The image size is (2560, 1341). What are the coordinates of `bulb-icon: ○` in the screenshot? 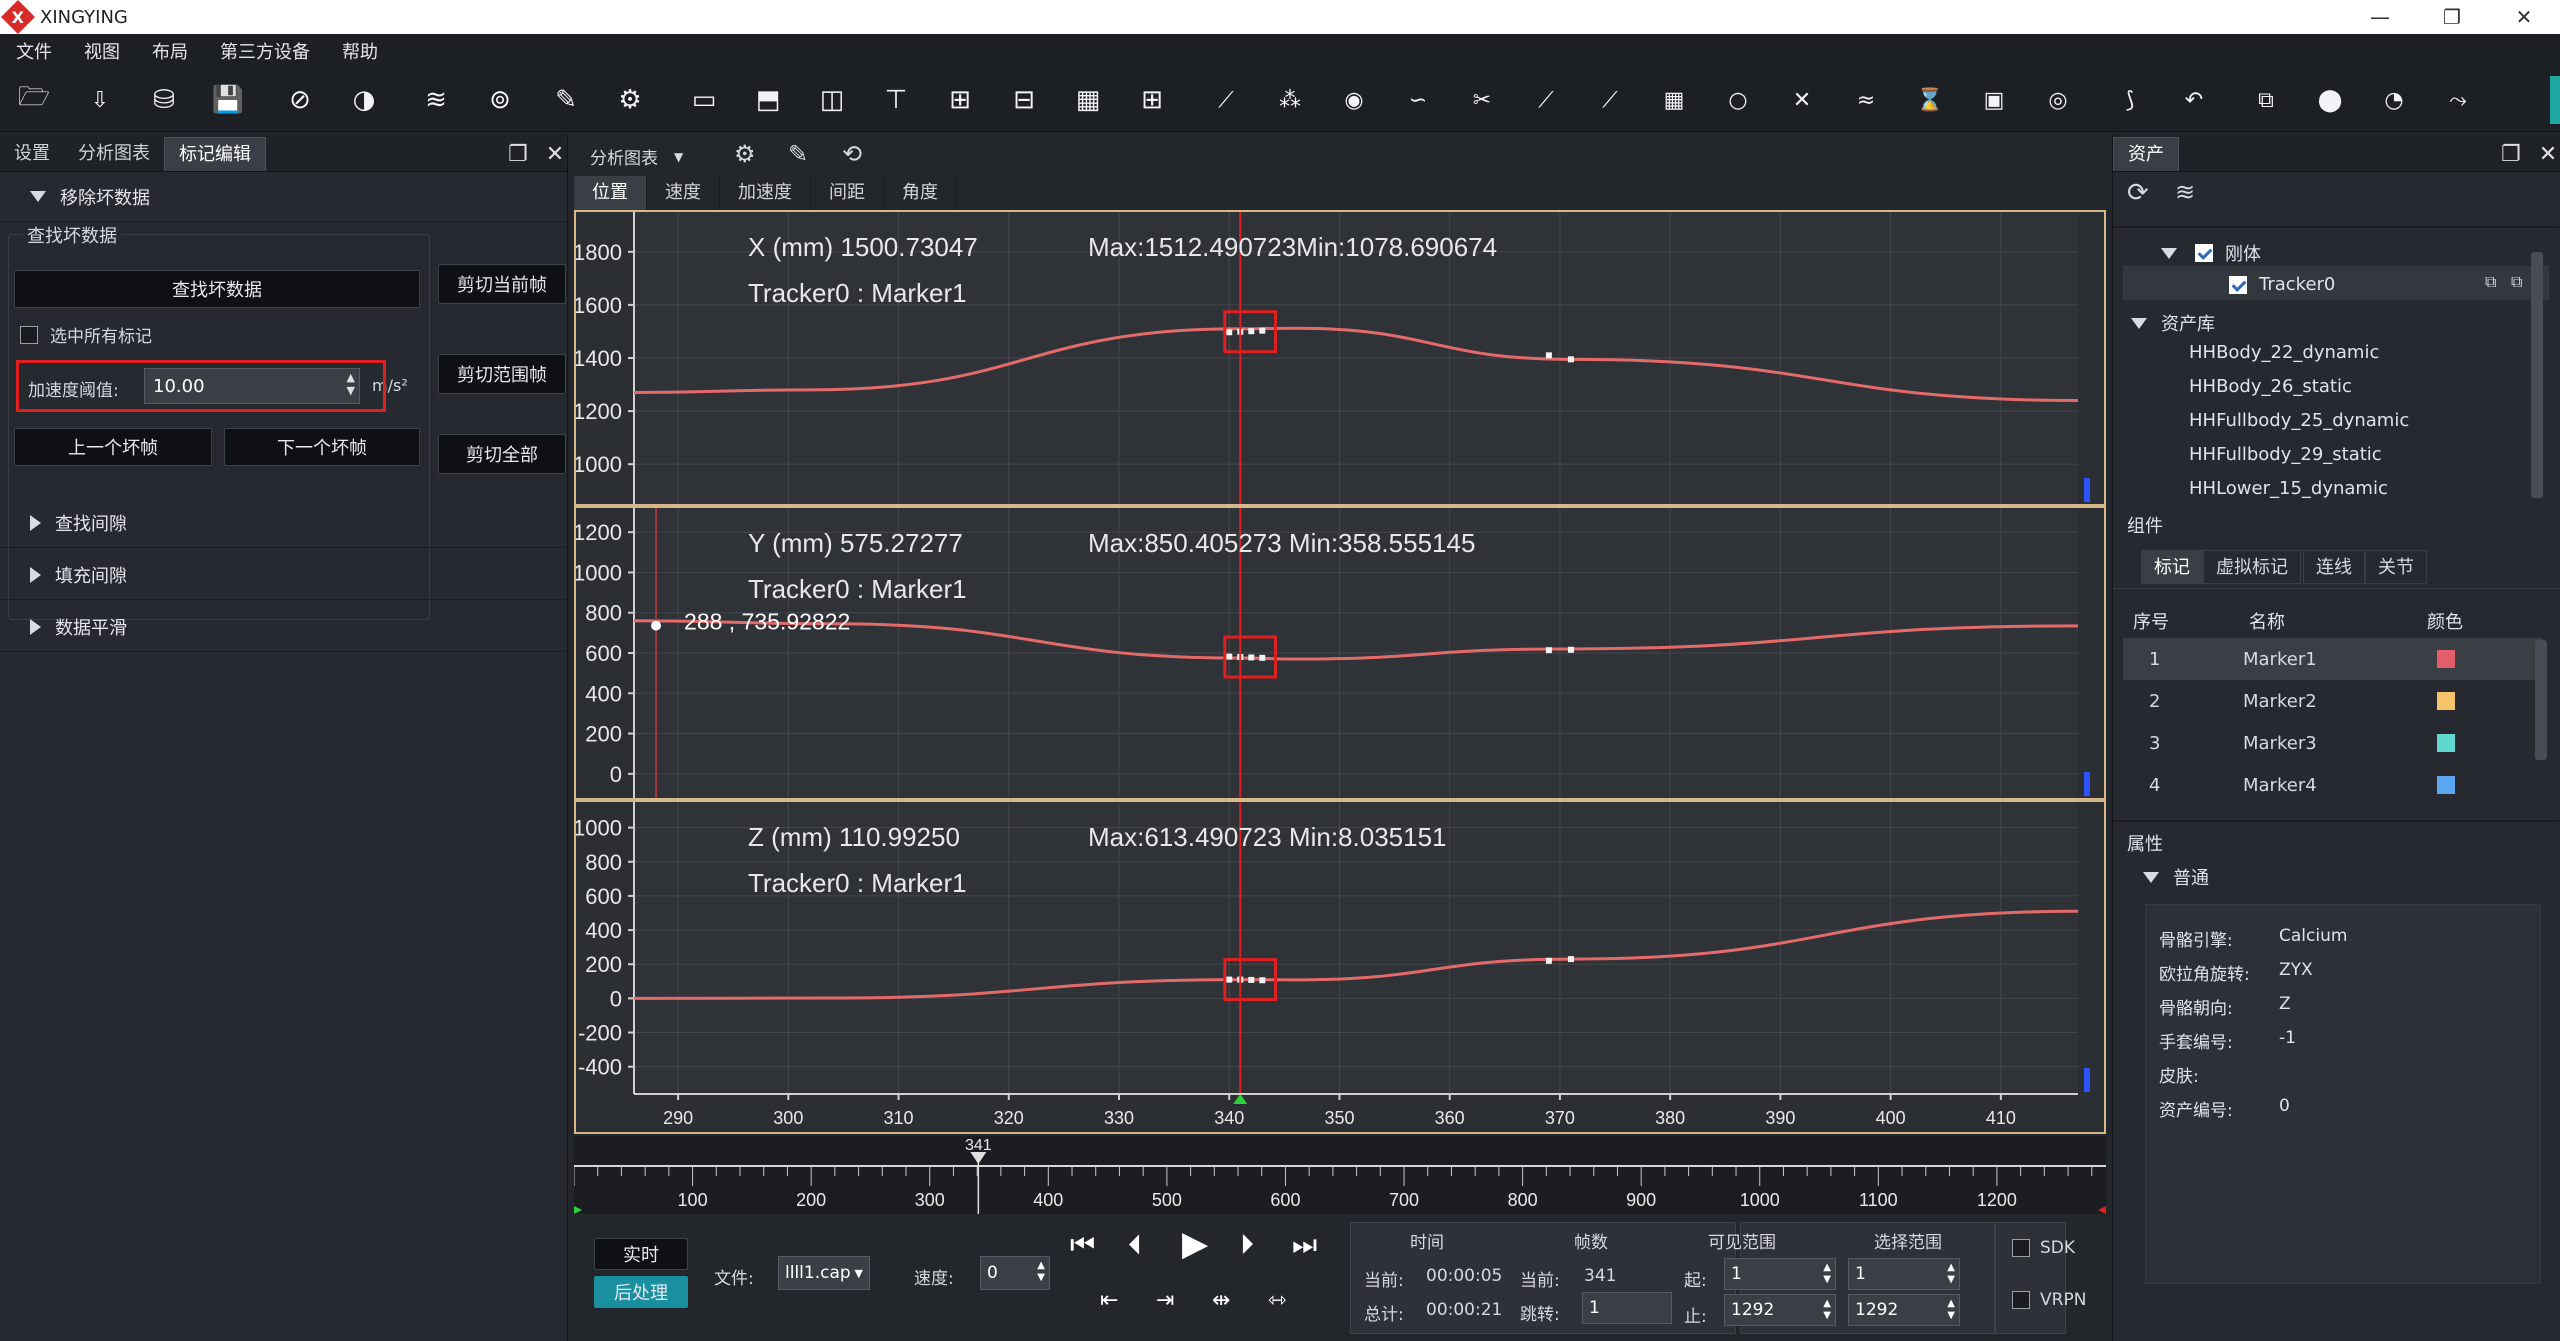 It's located at (1738, 100).